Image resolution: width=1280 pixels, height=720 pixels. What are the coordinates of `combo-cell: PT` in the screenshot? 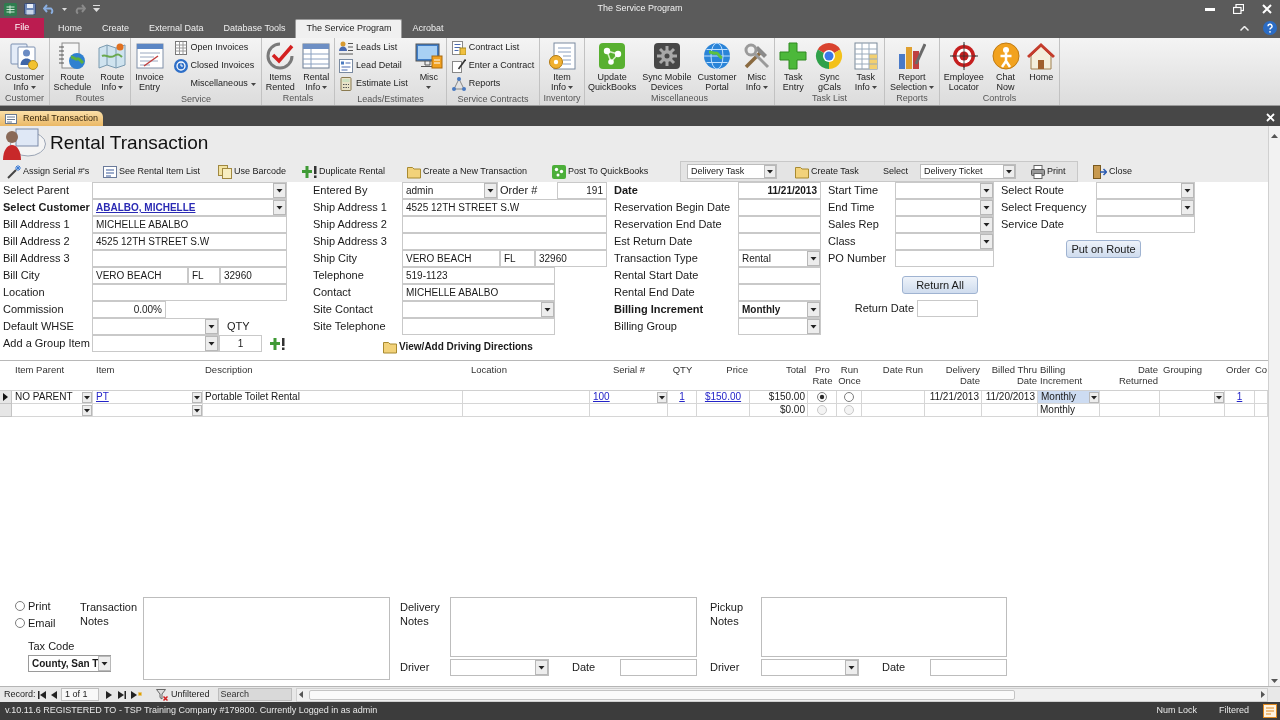 It's located at (148, 397).